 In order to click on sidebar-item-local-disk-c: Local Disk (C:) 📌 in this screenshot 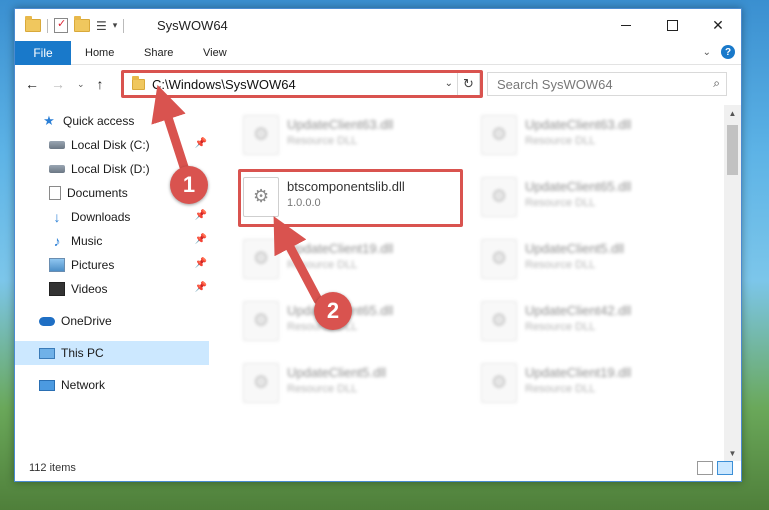, I will do `click(112, 145)`.